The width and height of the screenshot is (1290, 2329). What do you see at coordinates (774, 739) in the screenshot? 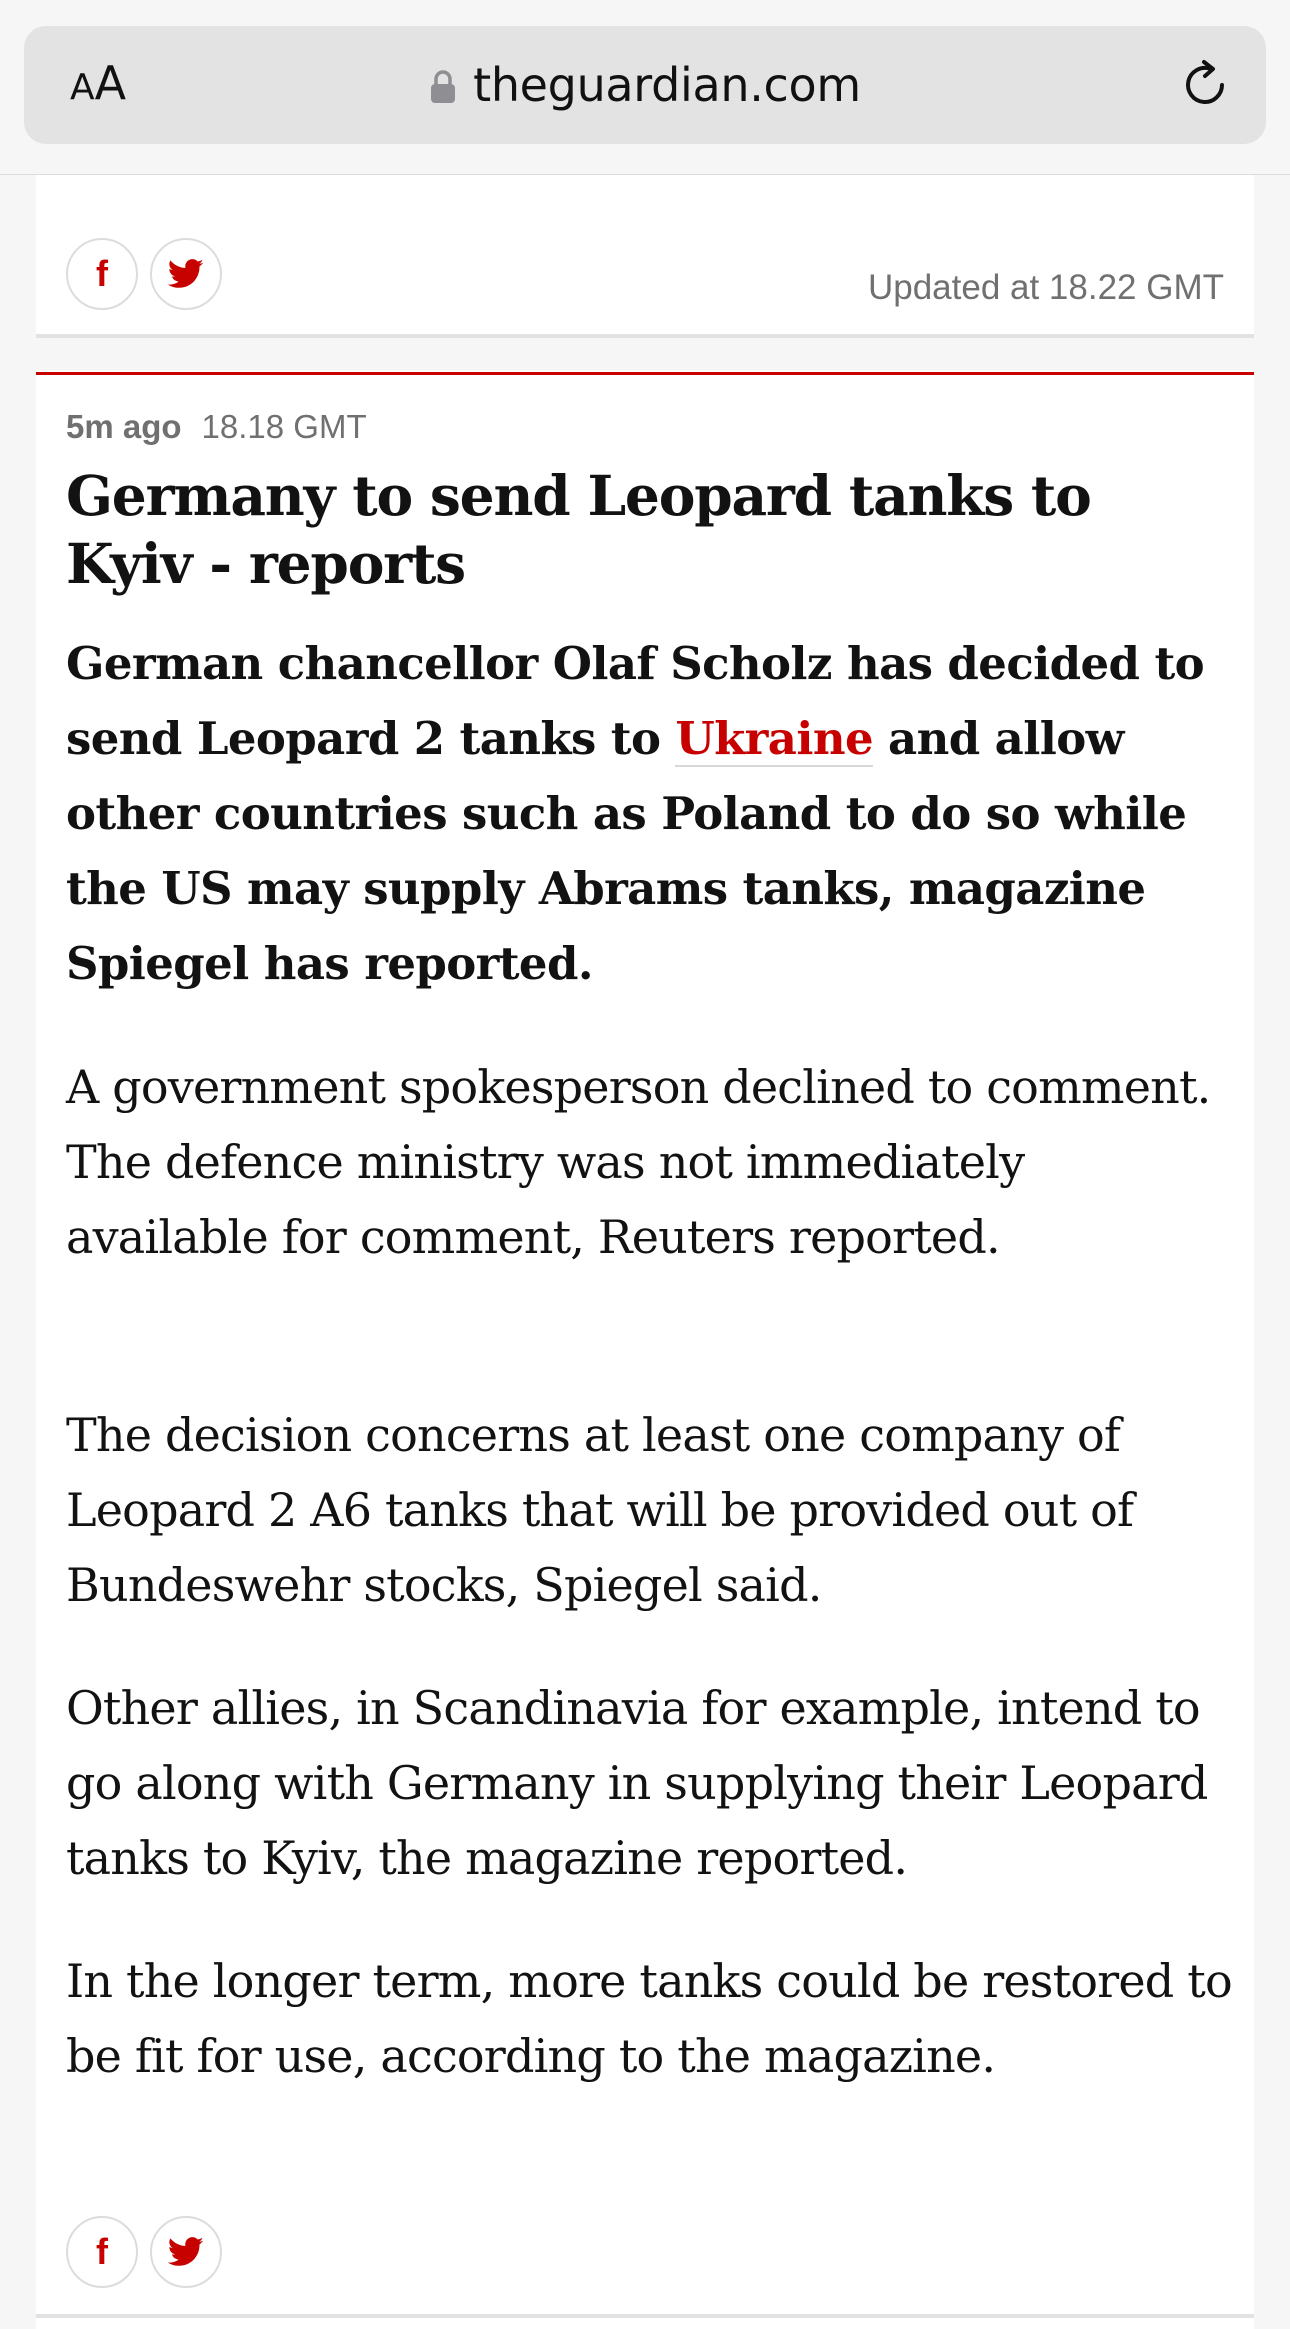
I see `ukraine-link: Ukraine` at bounding box center [774, 739].